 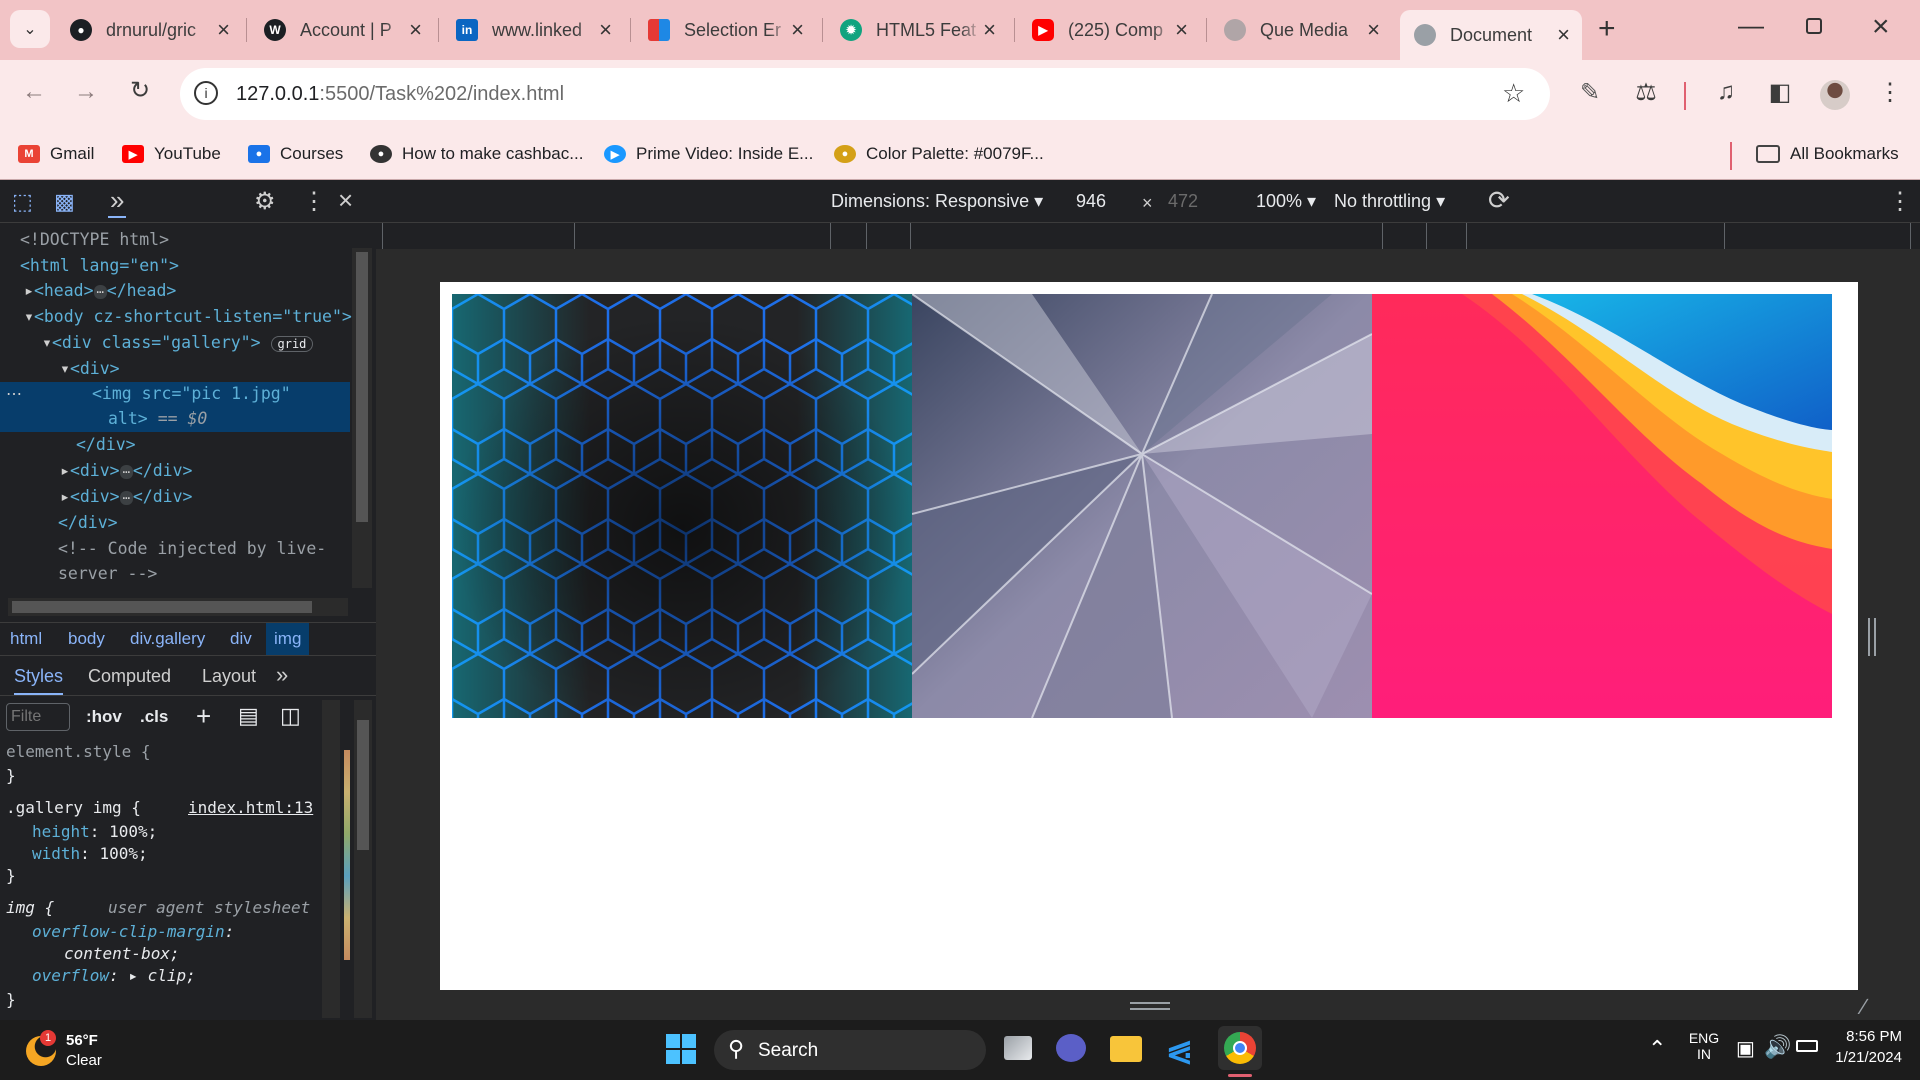 What do you see at coordinates (30, 29) in the screenshot?
I see `tab-search-button: ⌄` at bounding box center [30, 29].